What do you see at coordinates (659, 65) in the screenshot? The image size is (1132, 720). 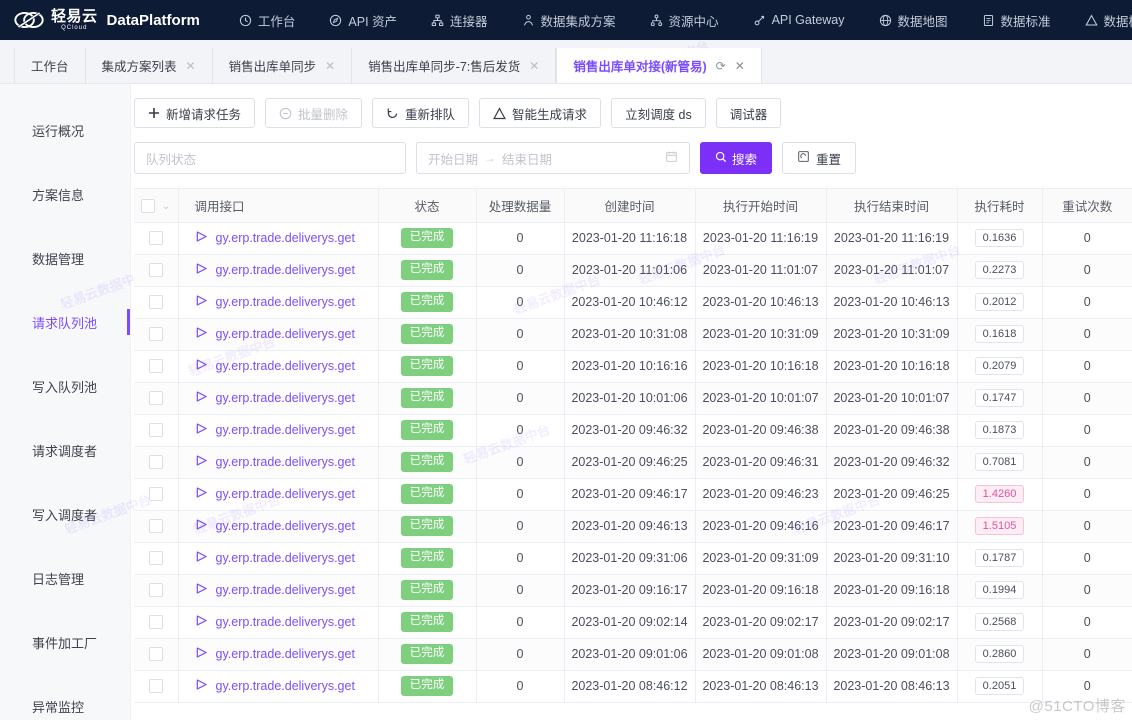 I see `tab-sales-outbound-docking: 销售出库单对接(新管易) ⟳ ✕` at bounding box center [659, 65].